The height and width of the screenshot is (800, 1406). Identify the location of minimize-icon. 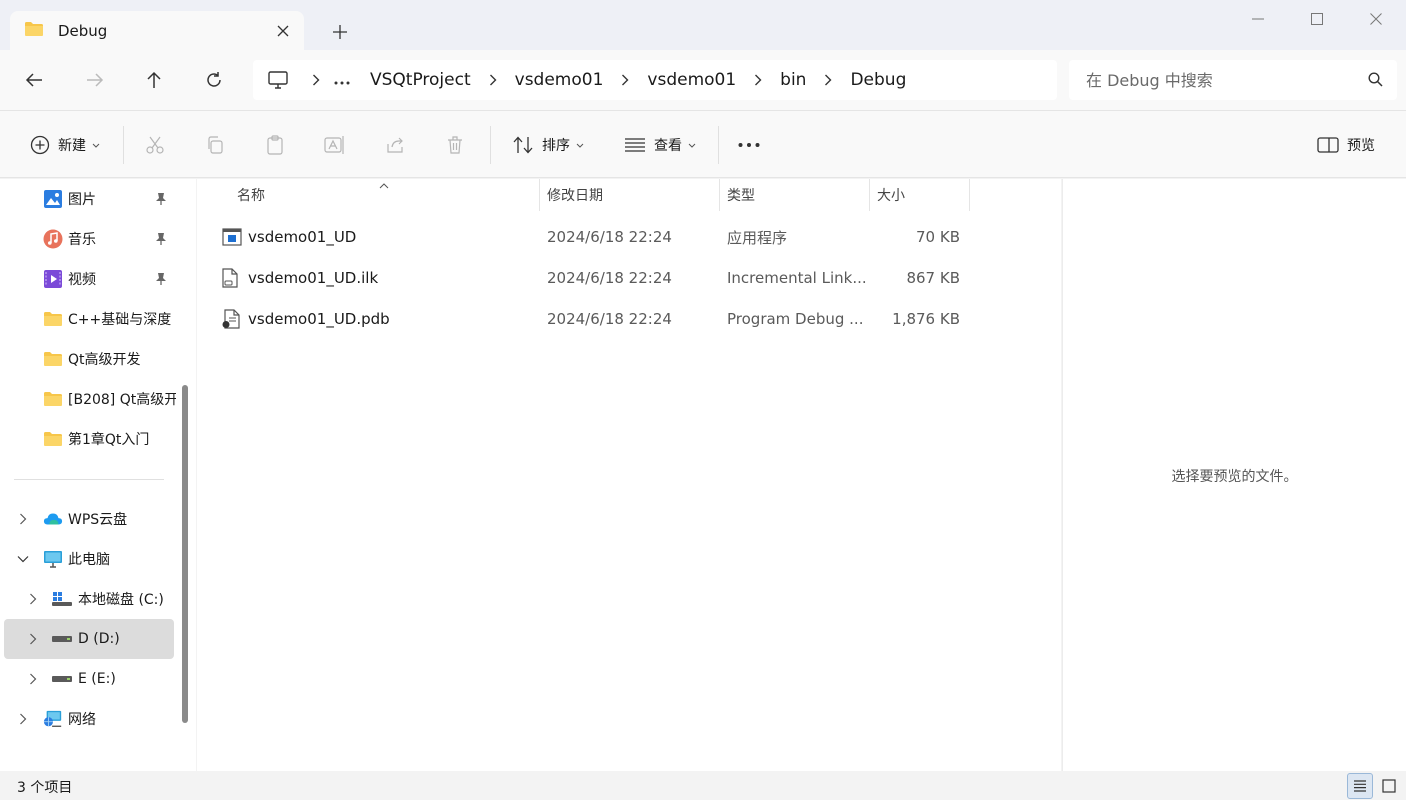
(1258, 19).